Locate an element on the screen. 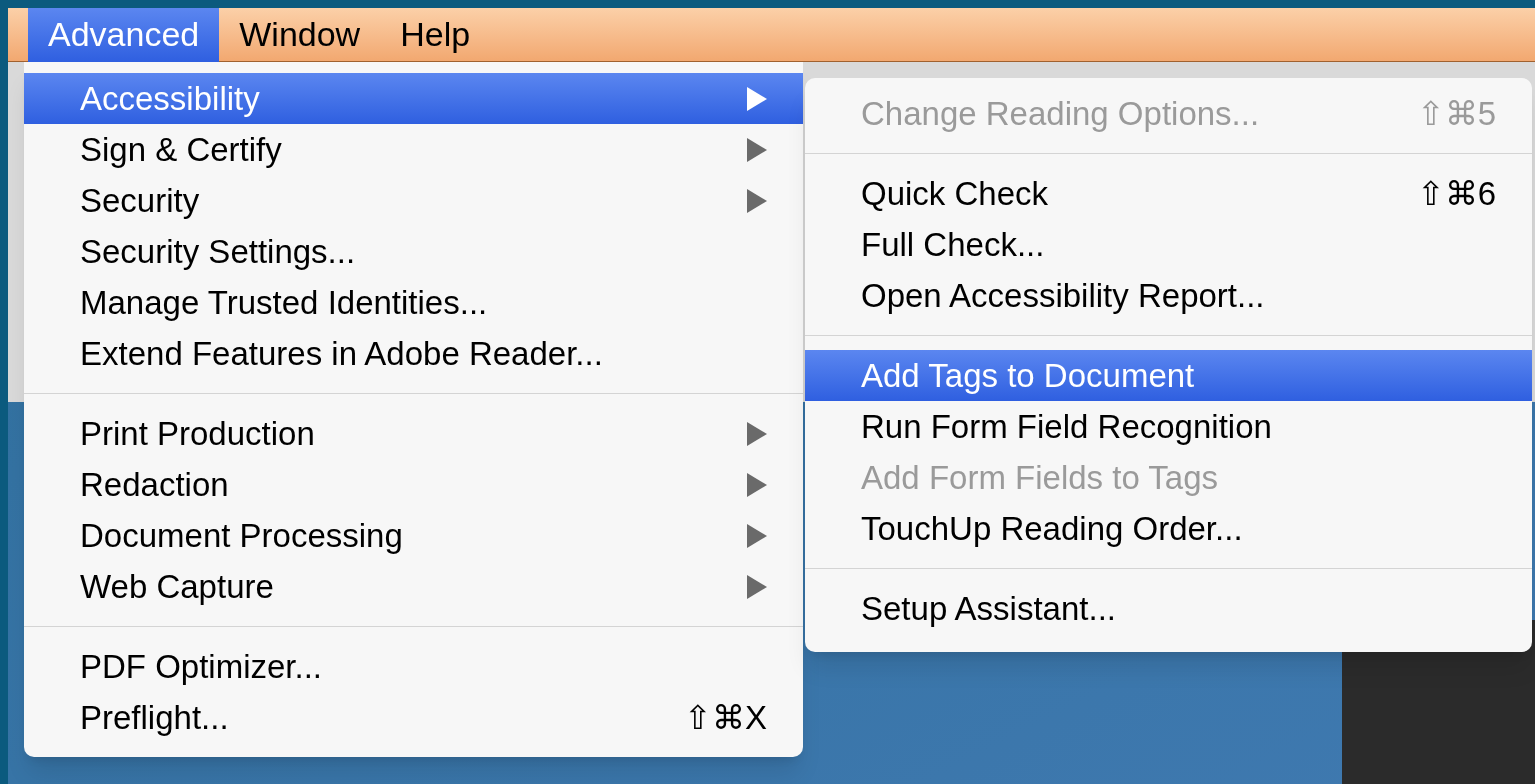 Image resolution: width=1535 pixels, height=784 pixels. menu-item: Accessibility is located at coordinates (413, 98).